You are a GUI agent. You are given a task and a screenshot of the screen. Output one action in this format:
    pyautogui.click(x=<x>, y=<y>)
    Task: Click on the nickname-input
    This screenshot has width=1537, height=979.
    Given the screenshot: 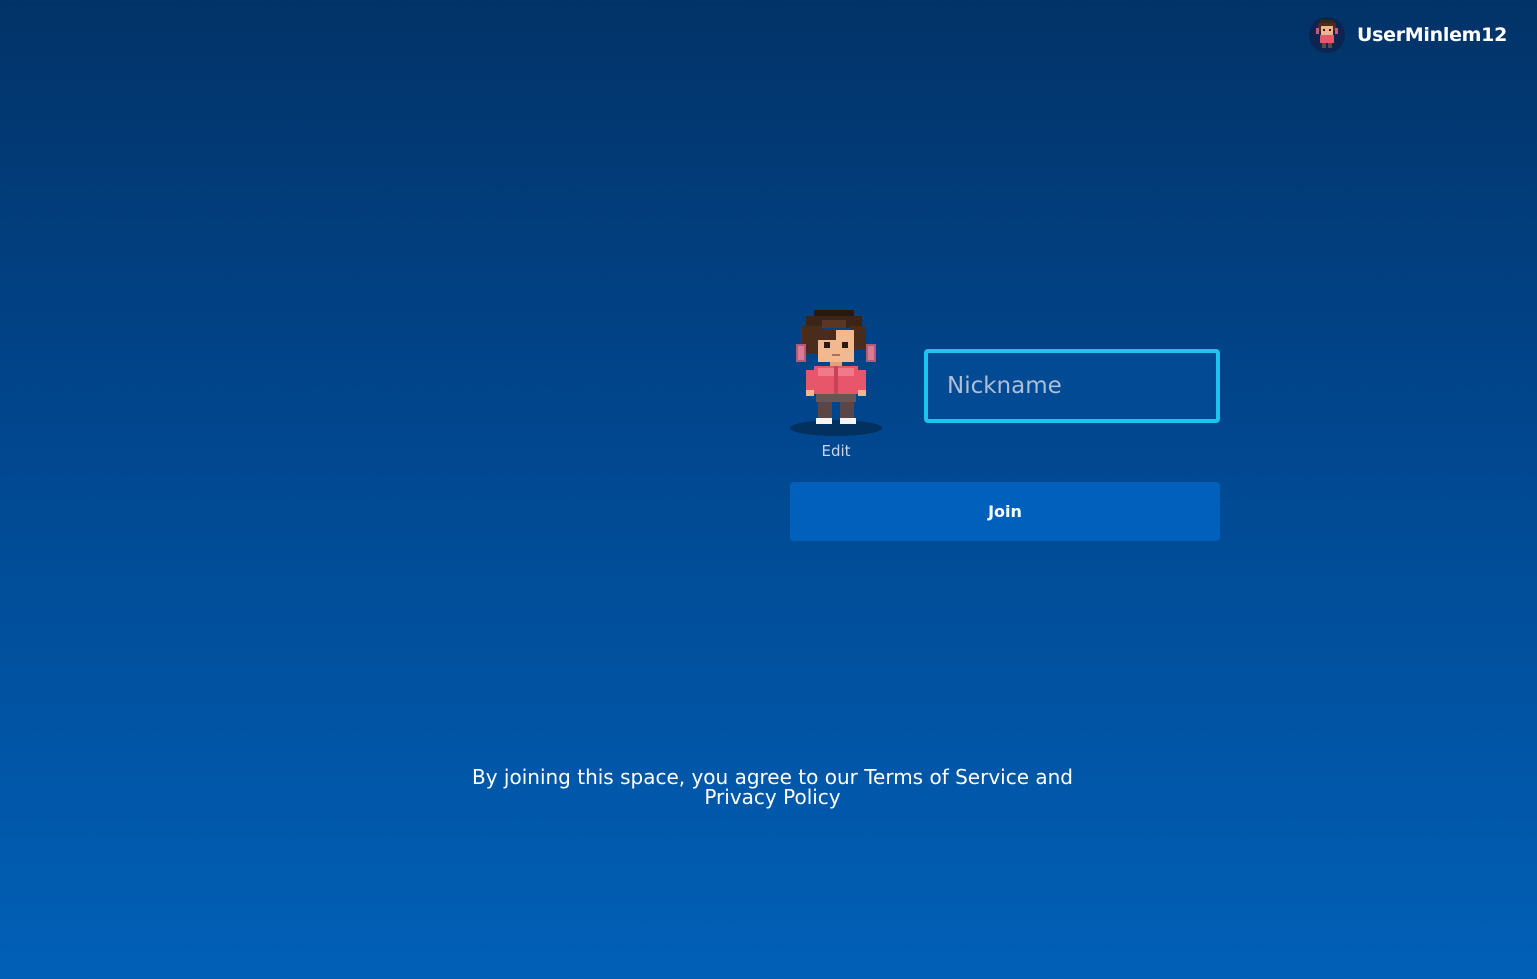 What is the action you would take?
    pyautogui.click(x=1072, y=386)
    